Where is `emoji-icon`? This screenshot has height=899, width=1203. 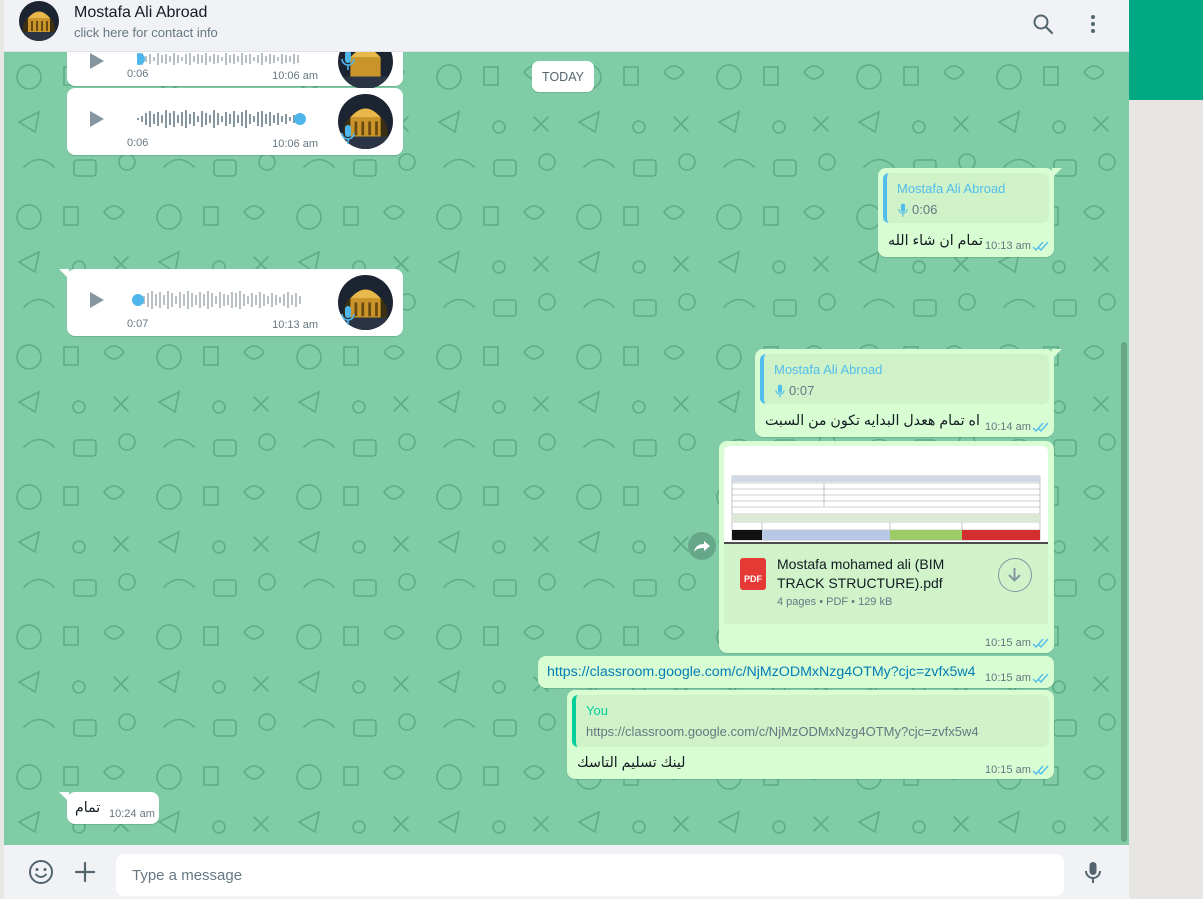 emoji-icon is located at coordinates (41, 872).